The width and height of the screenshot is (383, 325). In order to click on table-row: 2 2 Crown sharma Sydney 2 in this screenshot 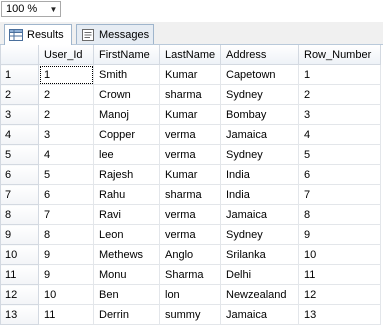, I will do `click(190, 94)`.